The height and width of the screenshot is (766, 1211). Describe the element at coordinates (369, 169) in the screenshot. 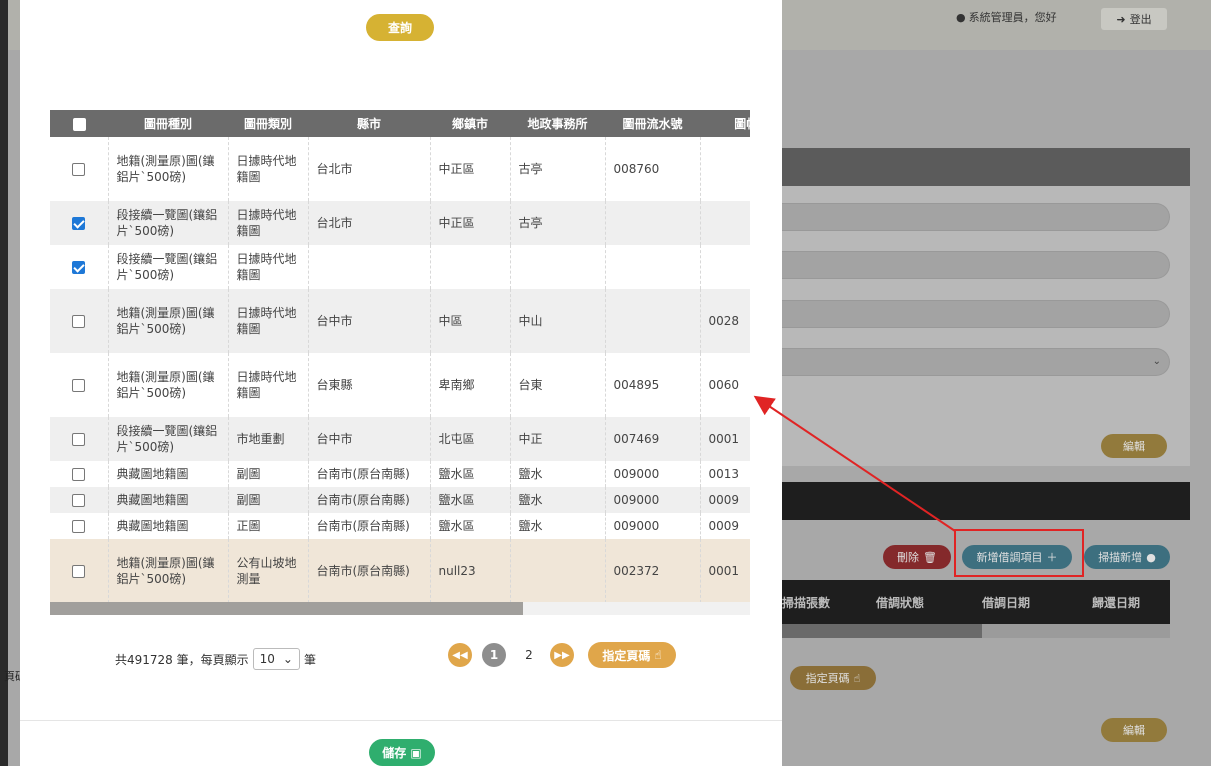

I see `cell-county: 台北市` at that location.